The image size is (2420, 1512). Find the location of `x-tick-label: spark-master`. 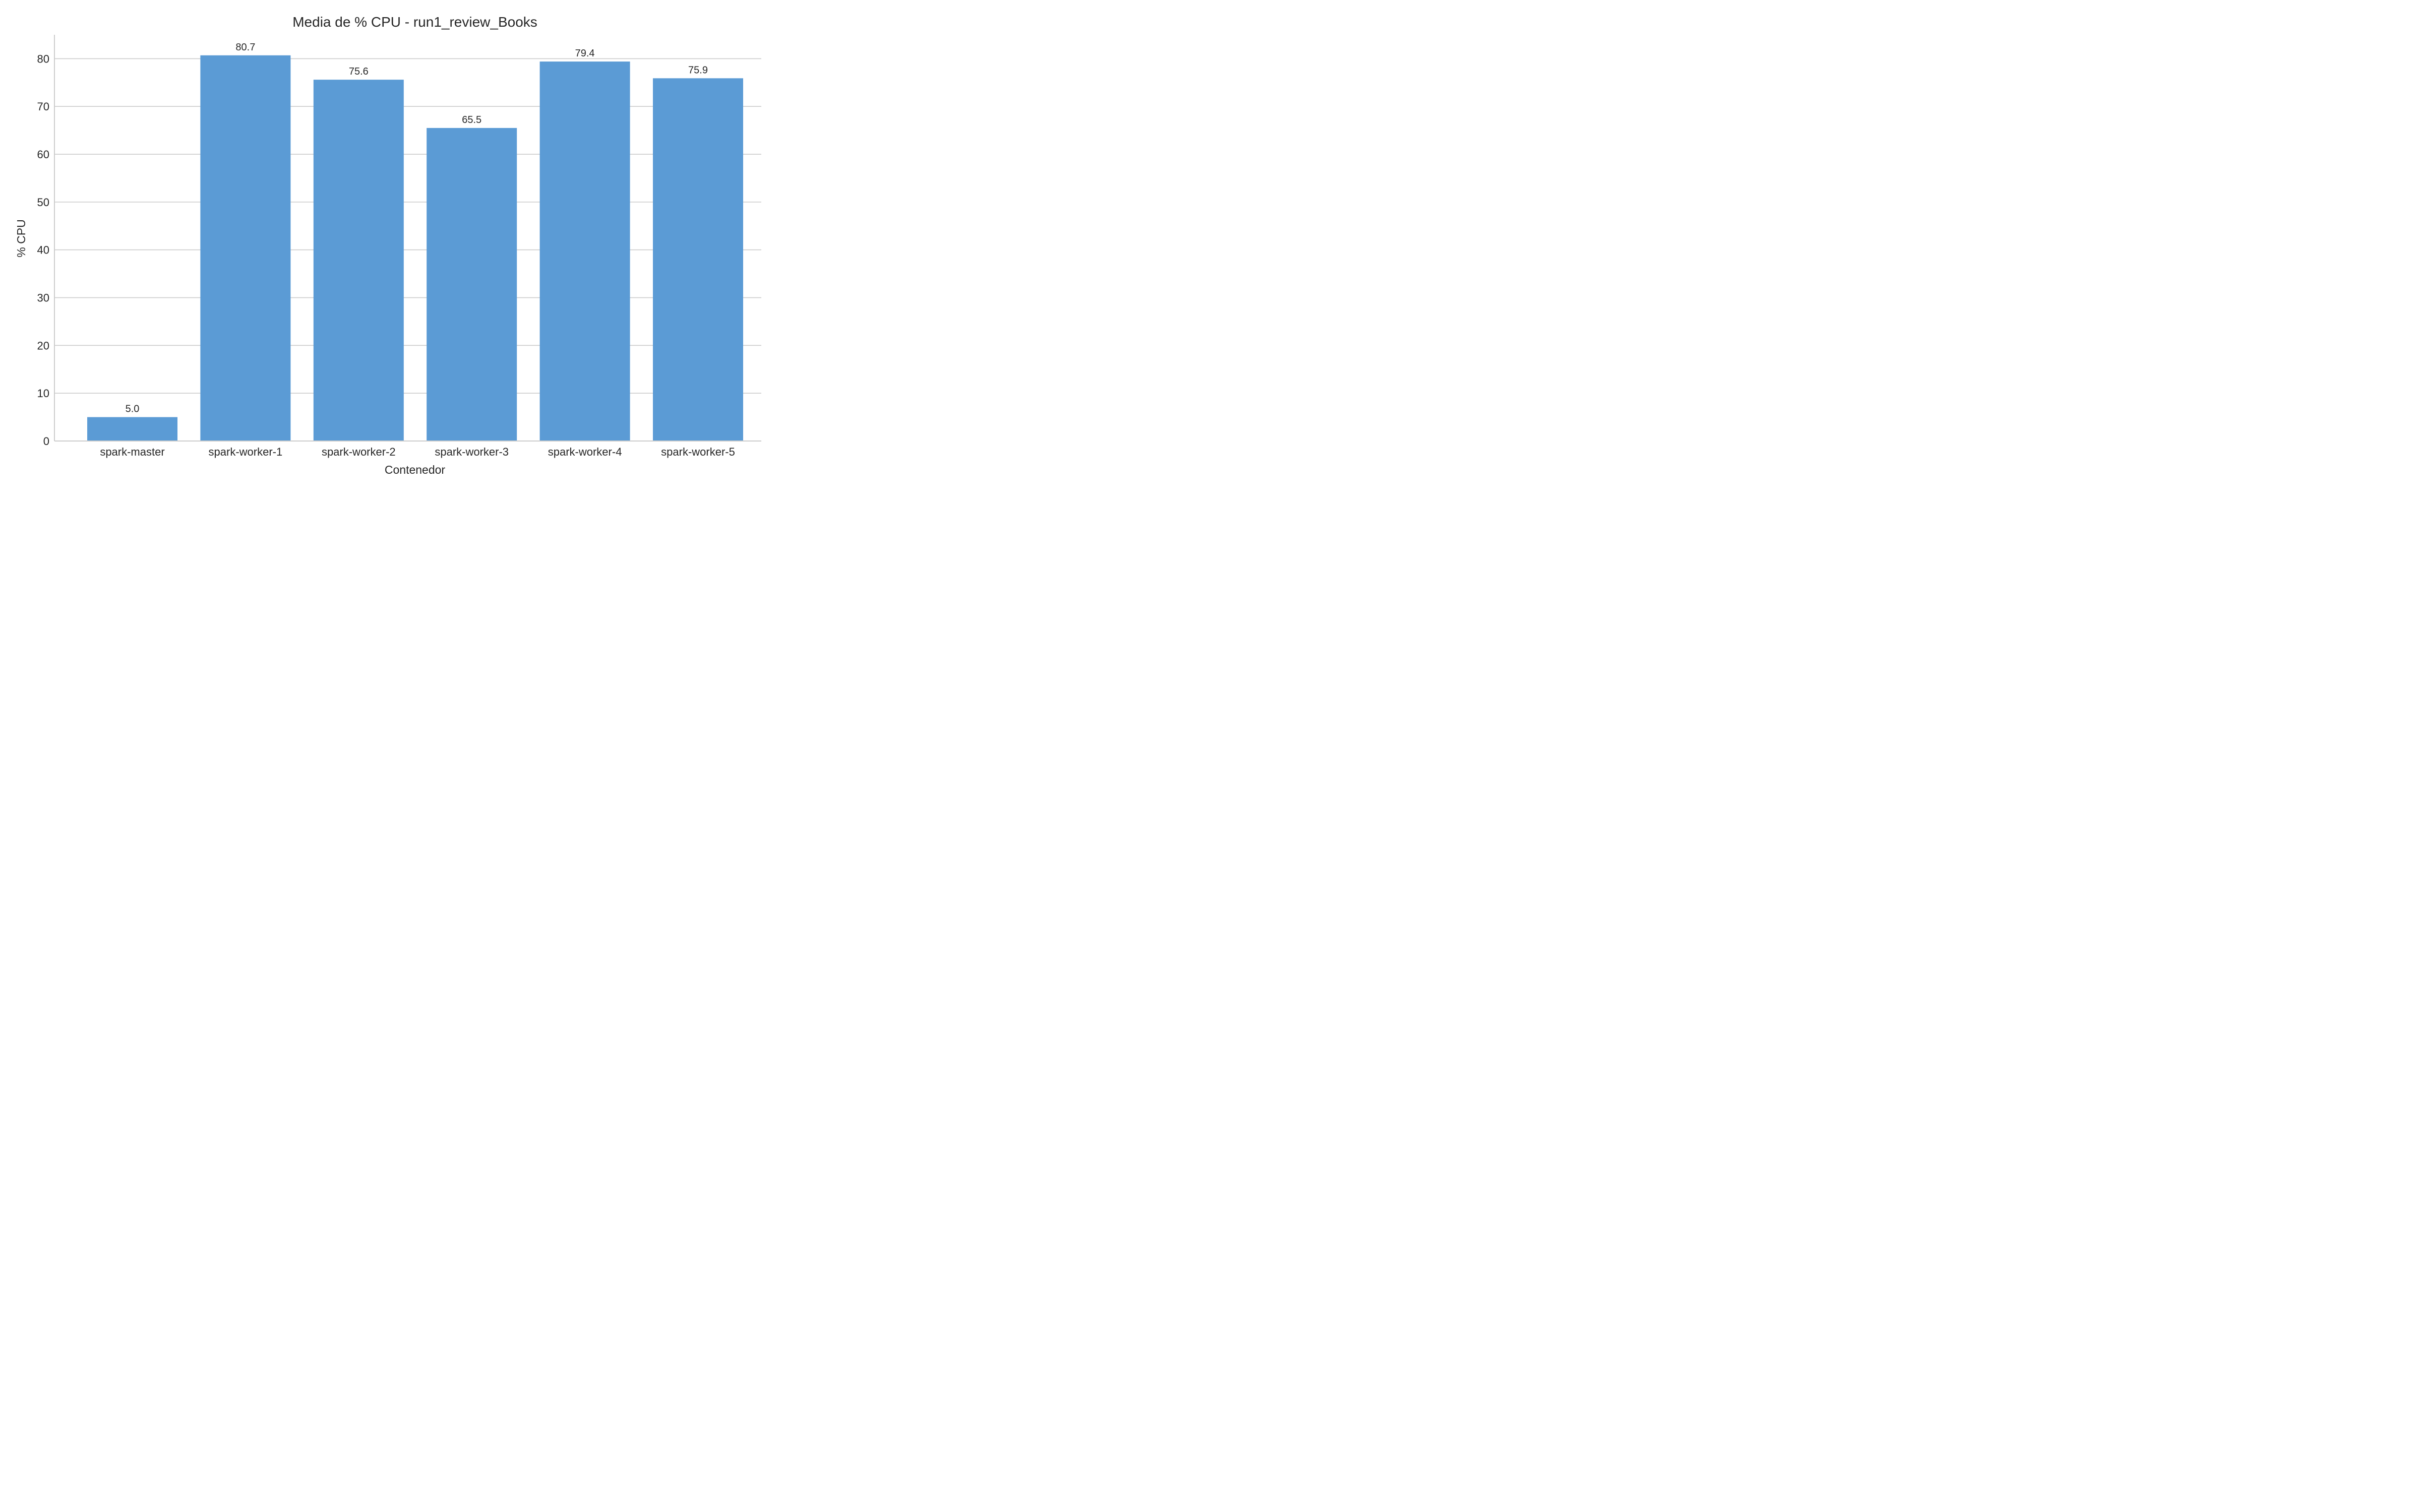

x-tick-label: spark-master is located at coordinates (132, 452).